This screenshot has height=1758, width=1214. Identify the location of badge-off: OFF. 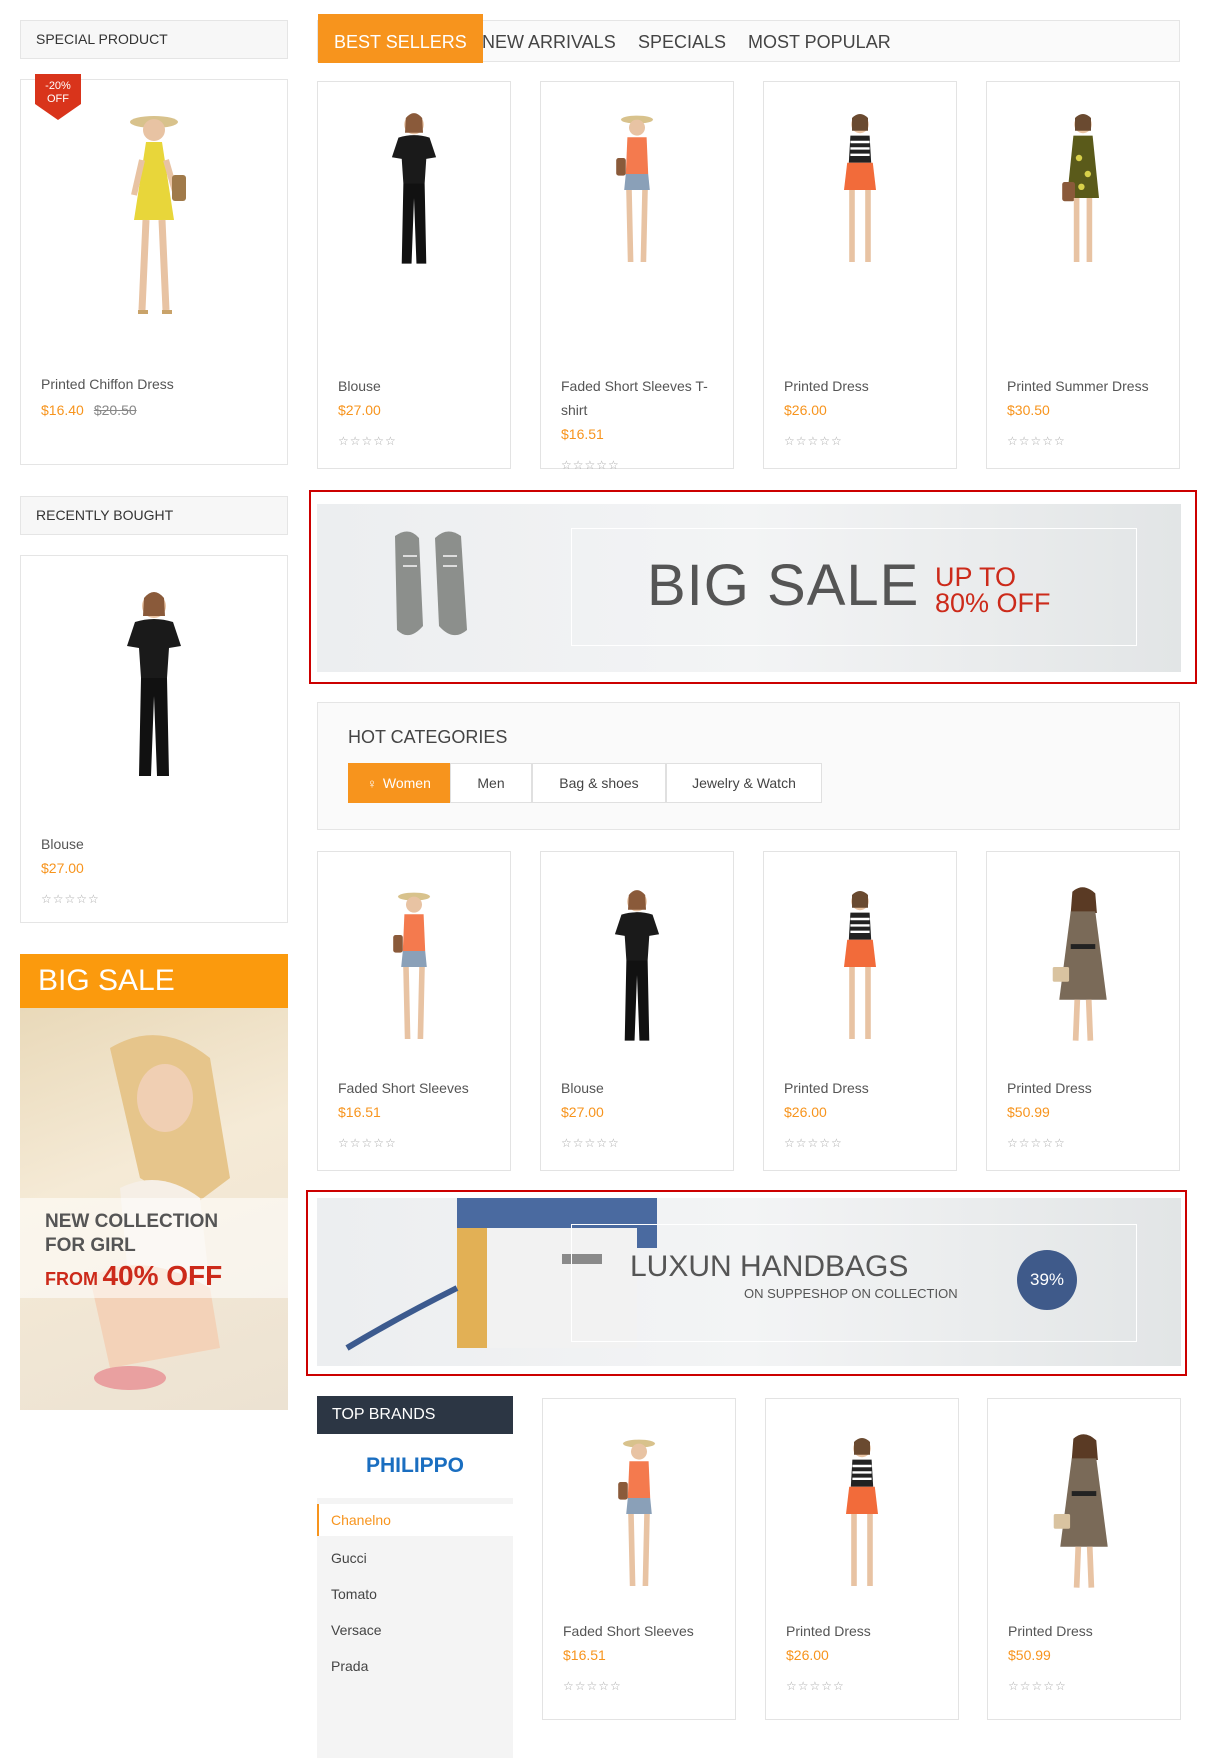
(58, 99).